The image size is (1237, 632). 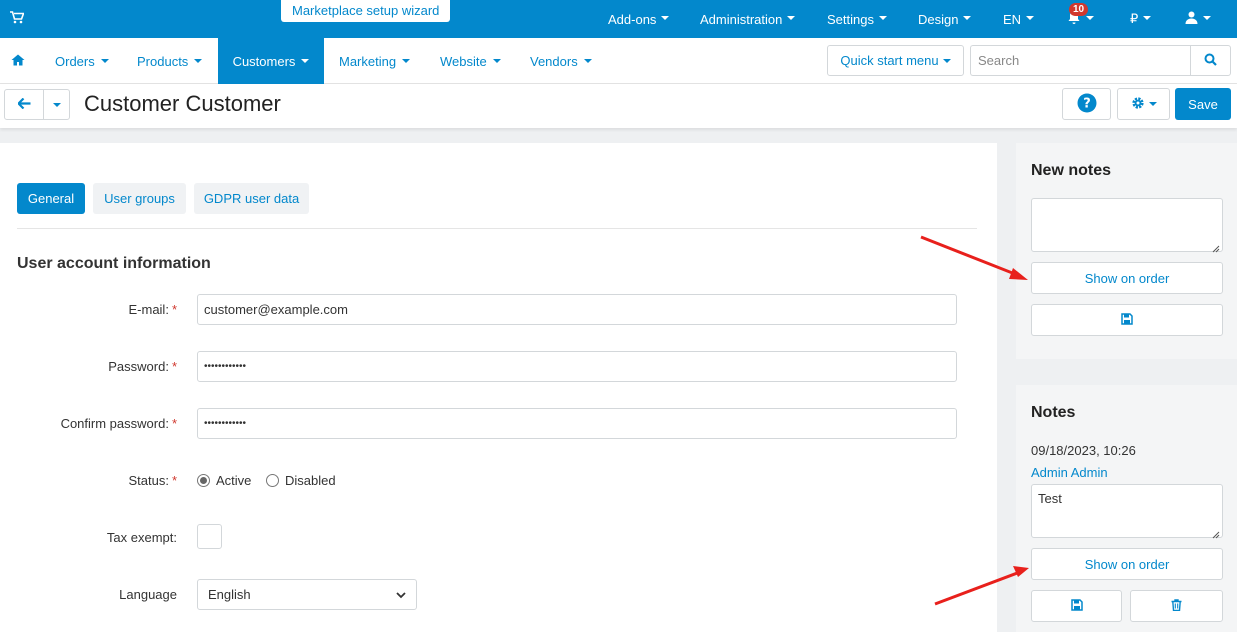 What do you see at coordinates (366, 11) in the screenshot?
I see `marketplace-wizard-button: Marketplace setup wizard` at bounding box center [366, 11].